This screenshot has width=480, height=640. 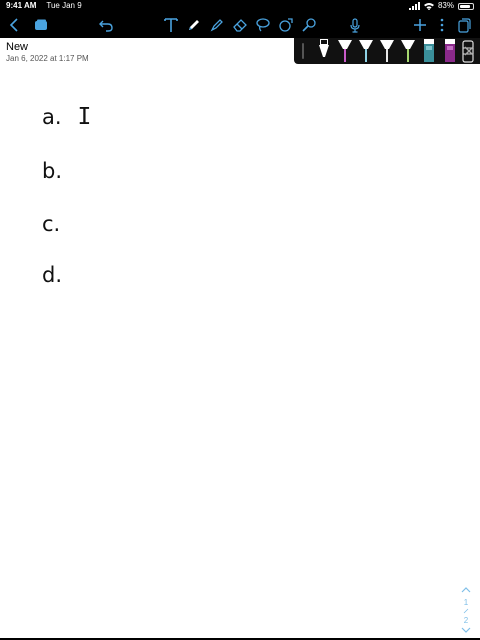 I want to click on marker-teal-icon, so click(x=429, y=50).